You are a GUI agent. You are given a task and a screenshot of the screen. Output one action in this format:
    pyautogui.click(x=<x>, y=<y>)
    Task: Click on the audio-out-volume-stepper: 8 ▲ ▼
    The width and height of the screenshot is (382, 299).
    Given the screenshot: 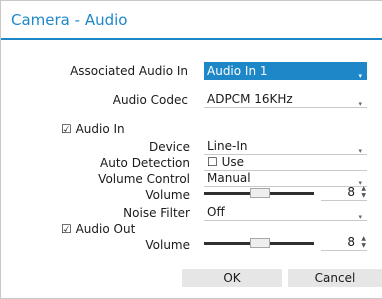 What is the action you would take?
    pyautogui.click(x=344, y=243)
    